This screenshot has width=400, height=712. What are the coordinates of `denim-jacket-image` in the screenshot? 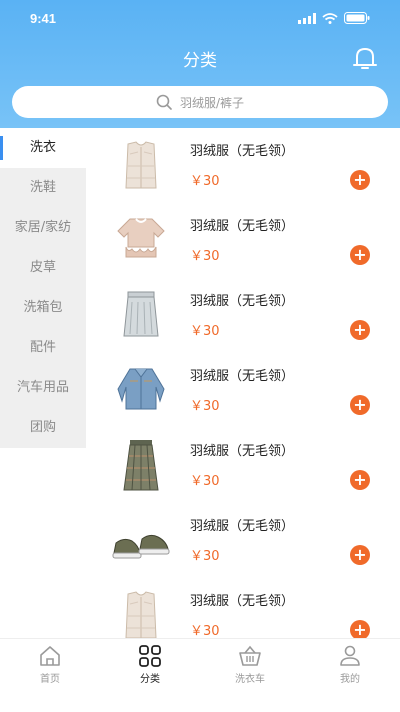 It's located at (141, 389).